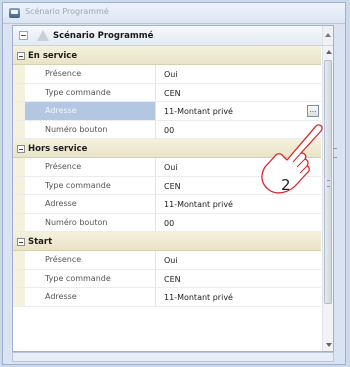  What do you see at coordinates (40, 242) in the screenshot?
I see `category-label: Start` at bounding box center [40, 242].